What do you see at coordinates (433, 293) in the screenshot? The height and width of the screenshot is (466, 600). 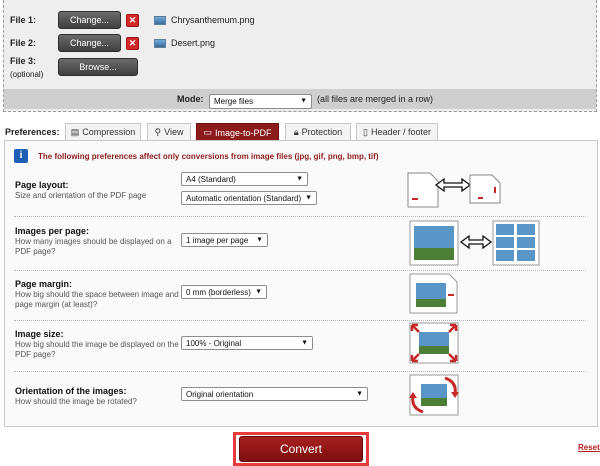 I see `page-margin-illustration` at bounding box center [433, 293].